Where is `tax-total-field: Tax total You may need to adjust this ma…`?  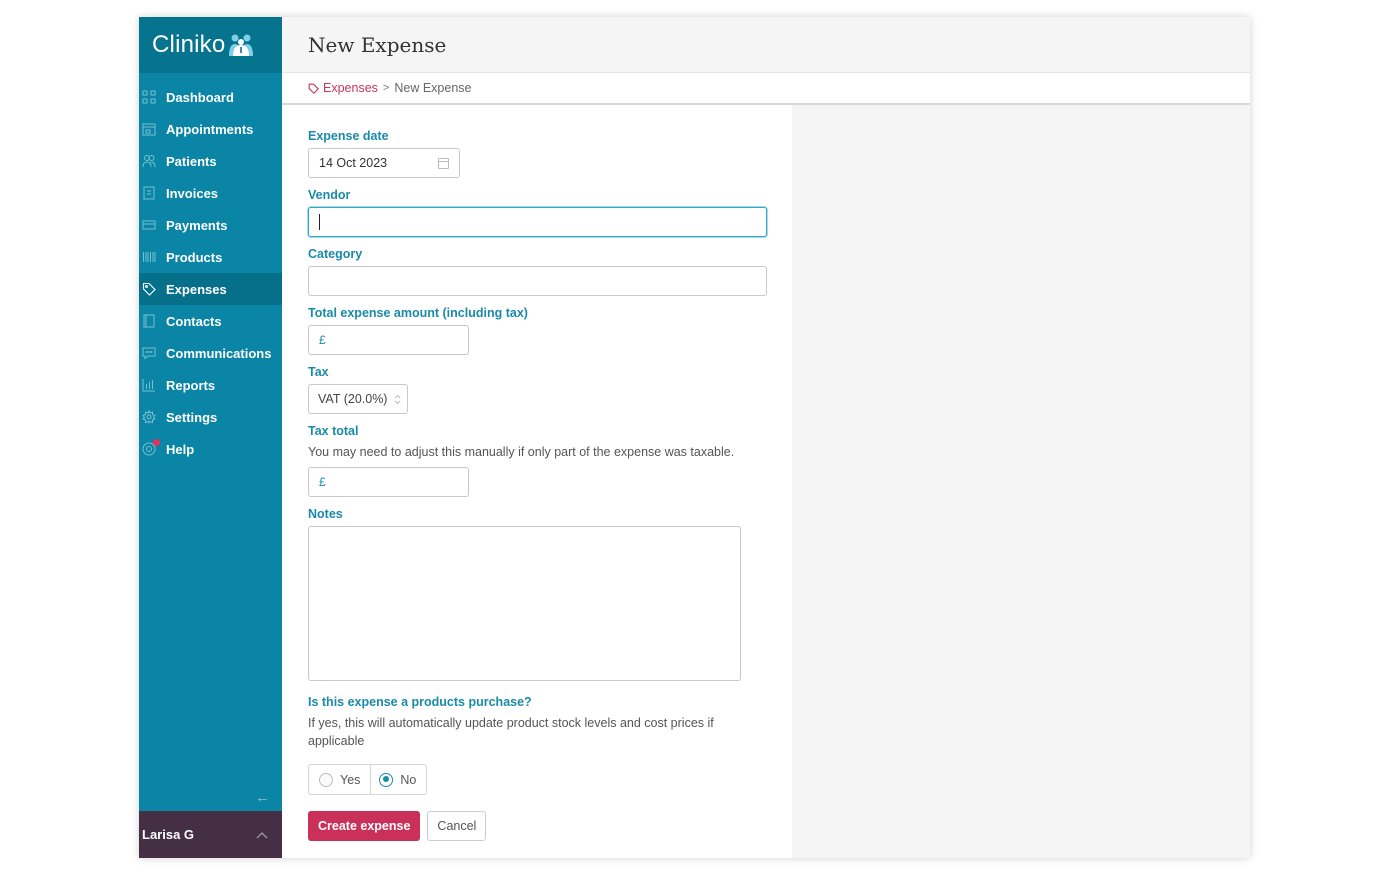 tax-total-field: Tax total You may need to adjust this ma… is located at coordinates (550, 460).